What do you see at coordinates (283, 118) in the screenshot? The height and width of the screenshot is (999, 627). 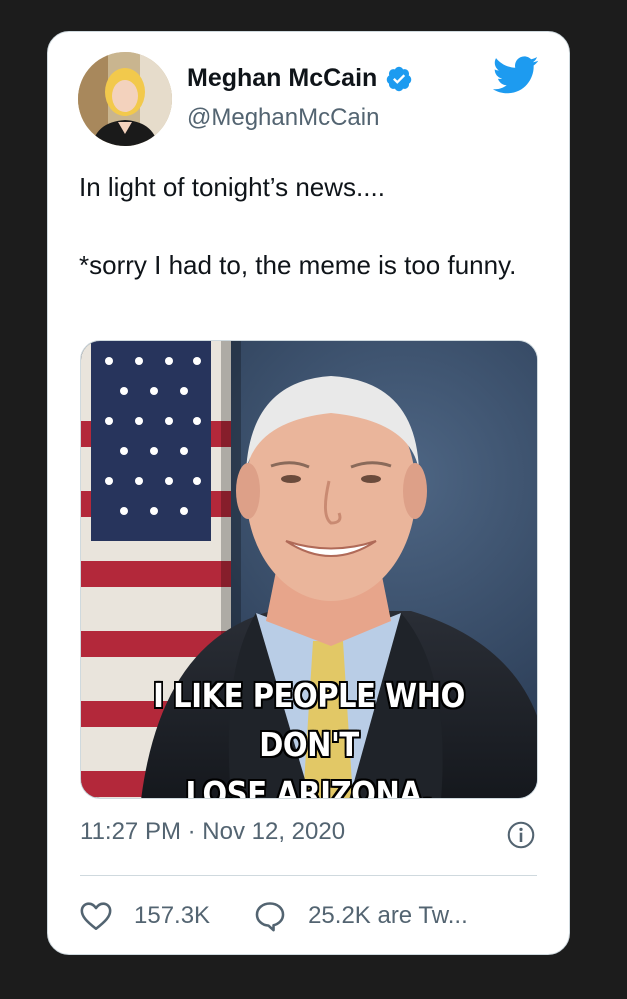 I see `author-handle: @MeghanMcCain` at bounding box center [283, 118].